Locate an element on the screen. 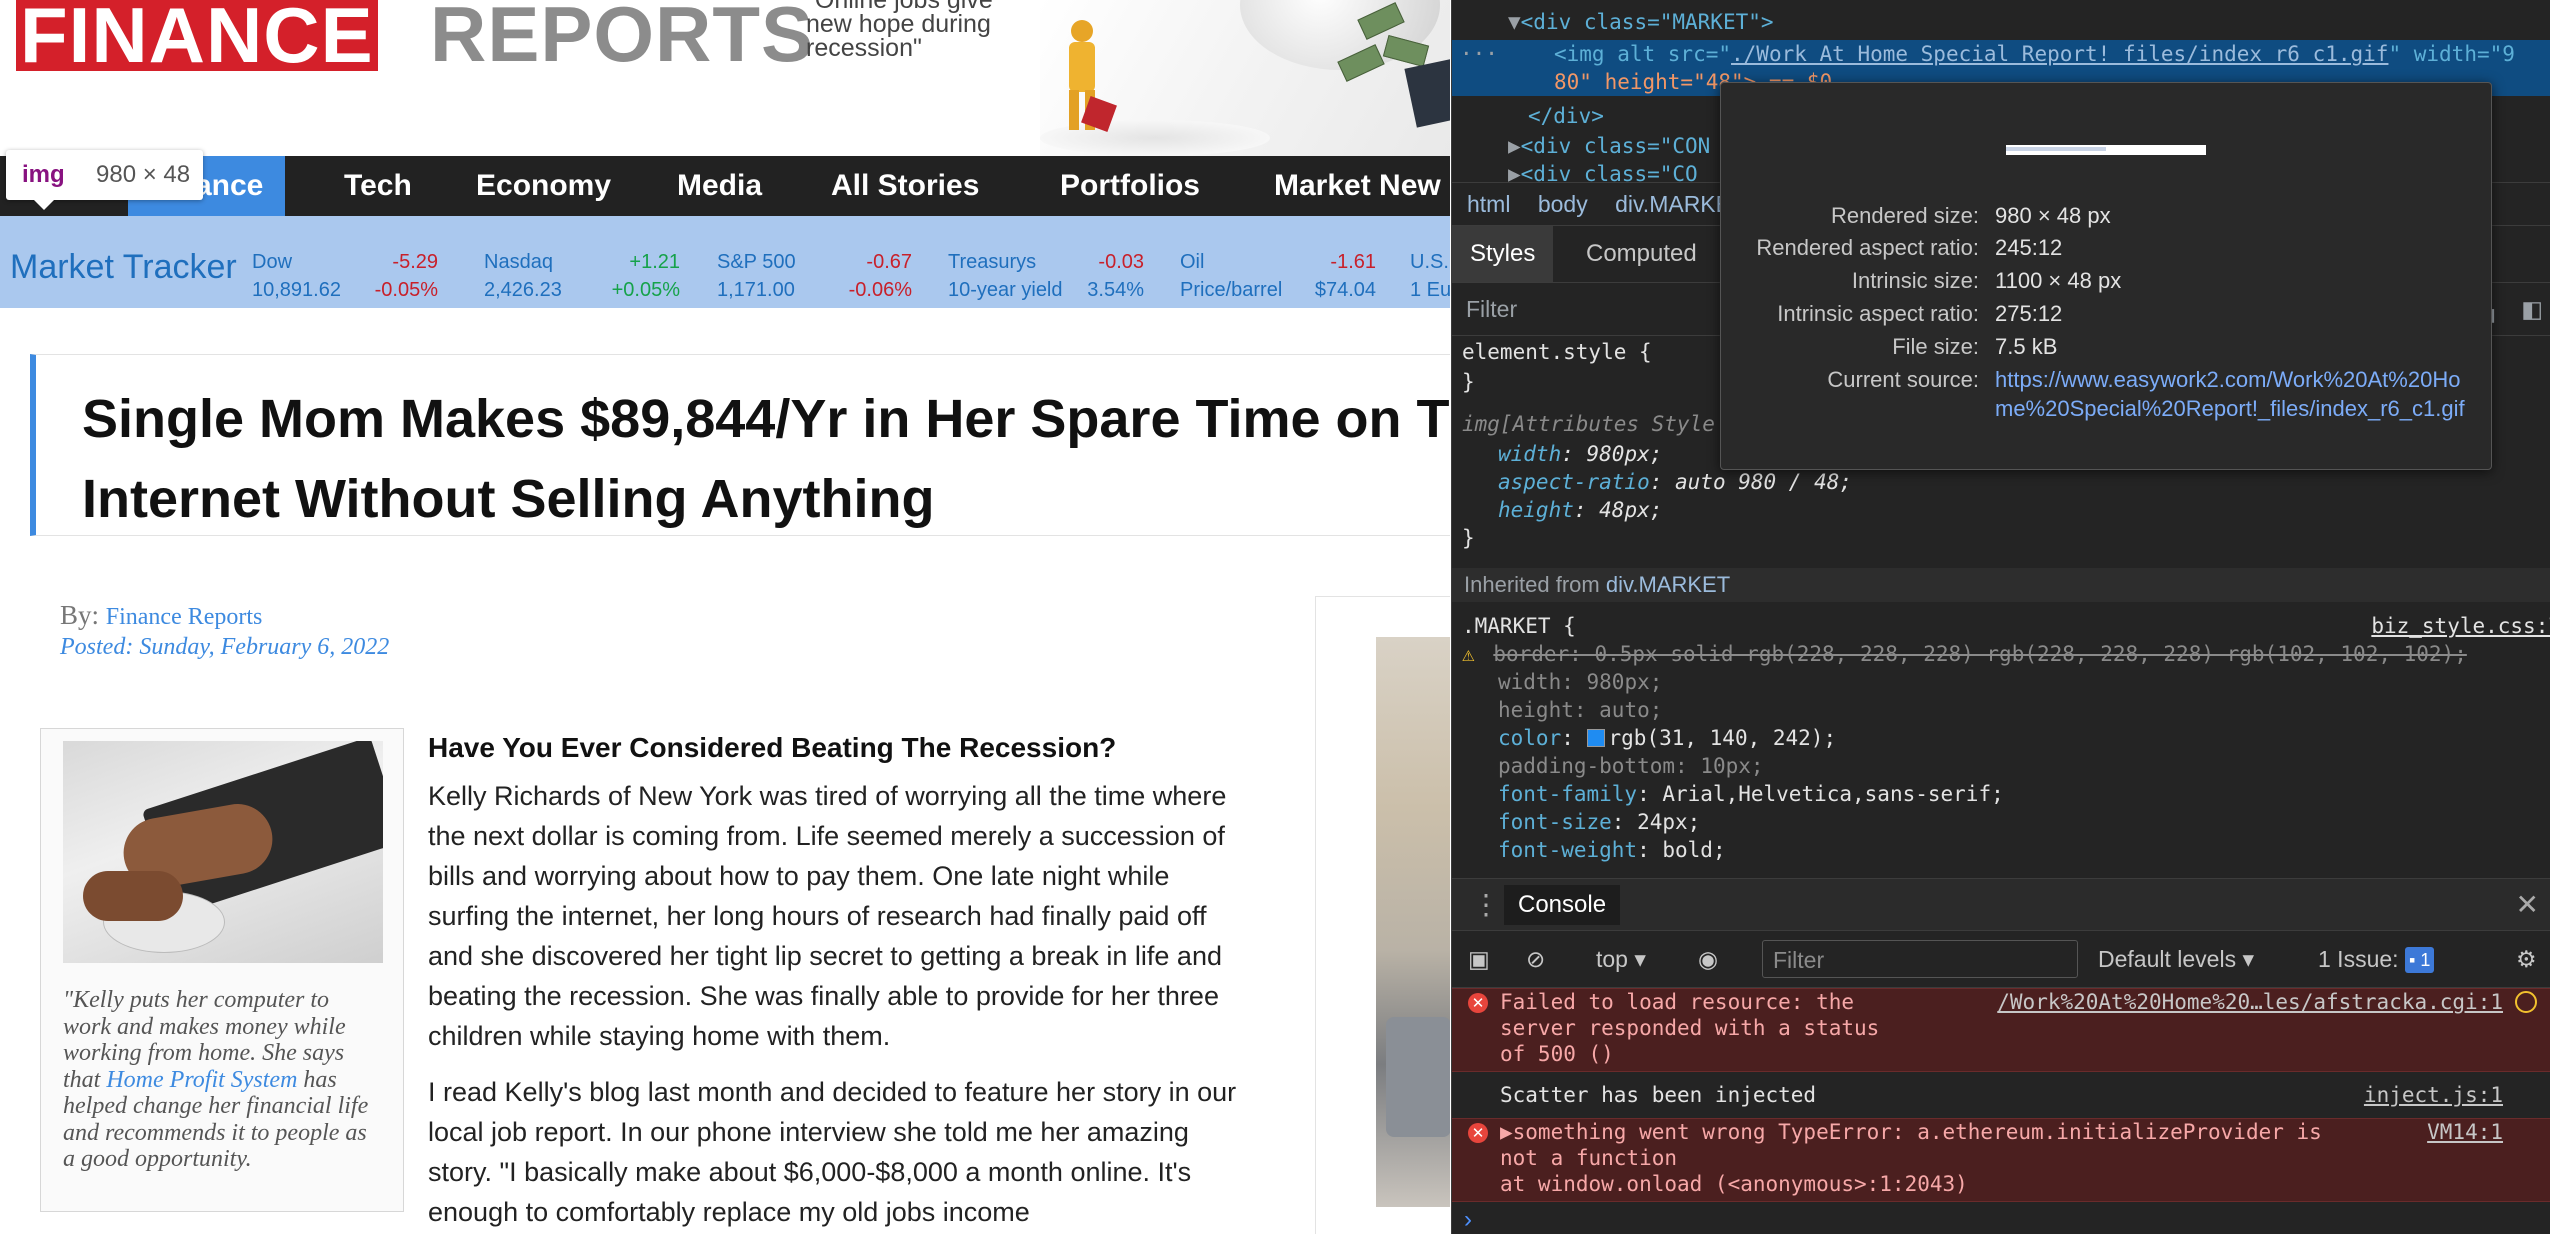  log-levels-label: Default levels is located at coordinates (2167, 959).